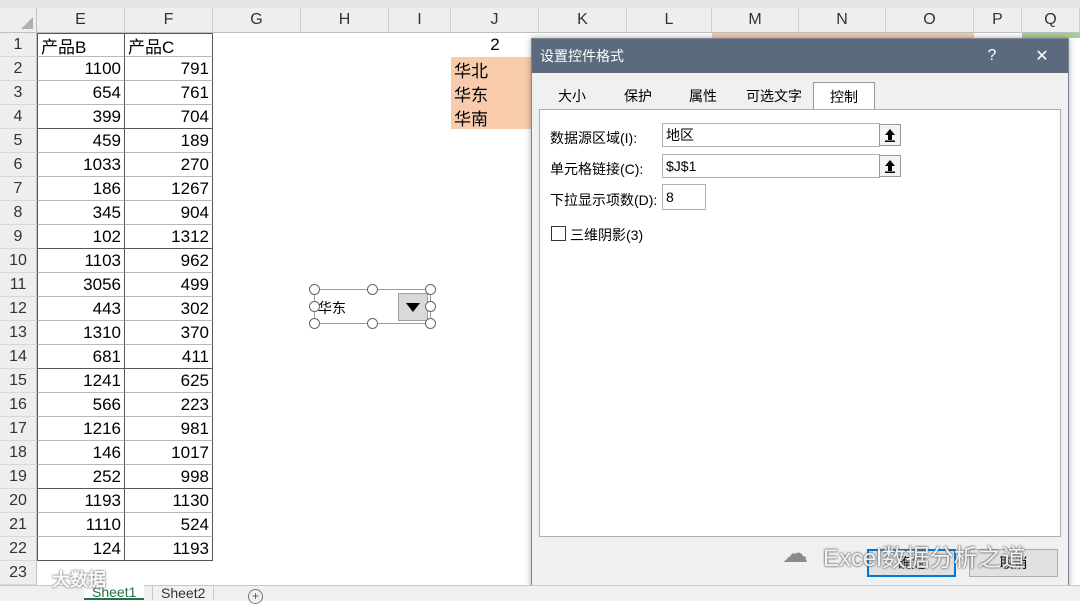 This screenshot has height=604, width=1080. Describe the element at coordinates (18, 501) in the screenshot. I see `row-header: 20` at that location.